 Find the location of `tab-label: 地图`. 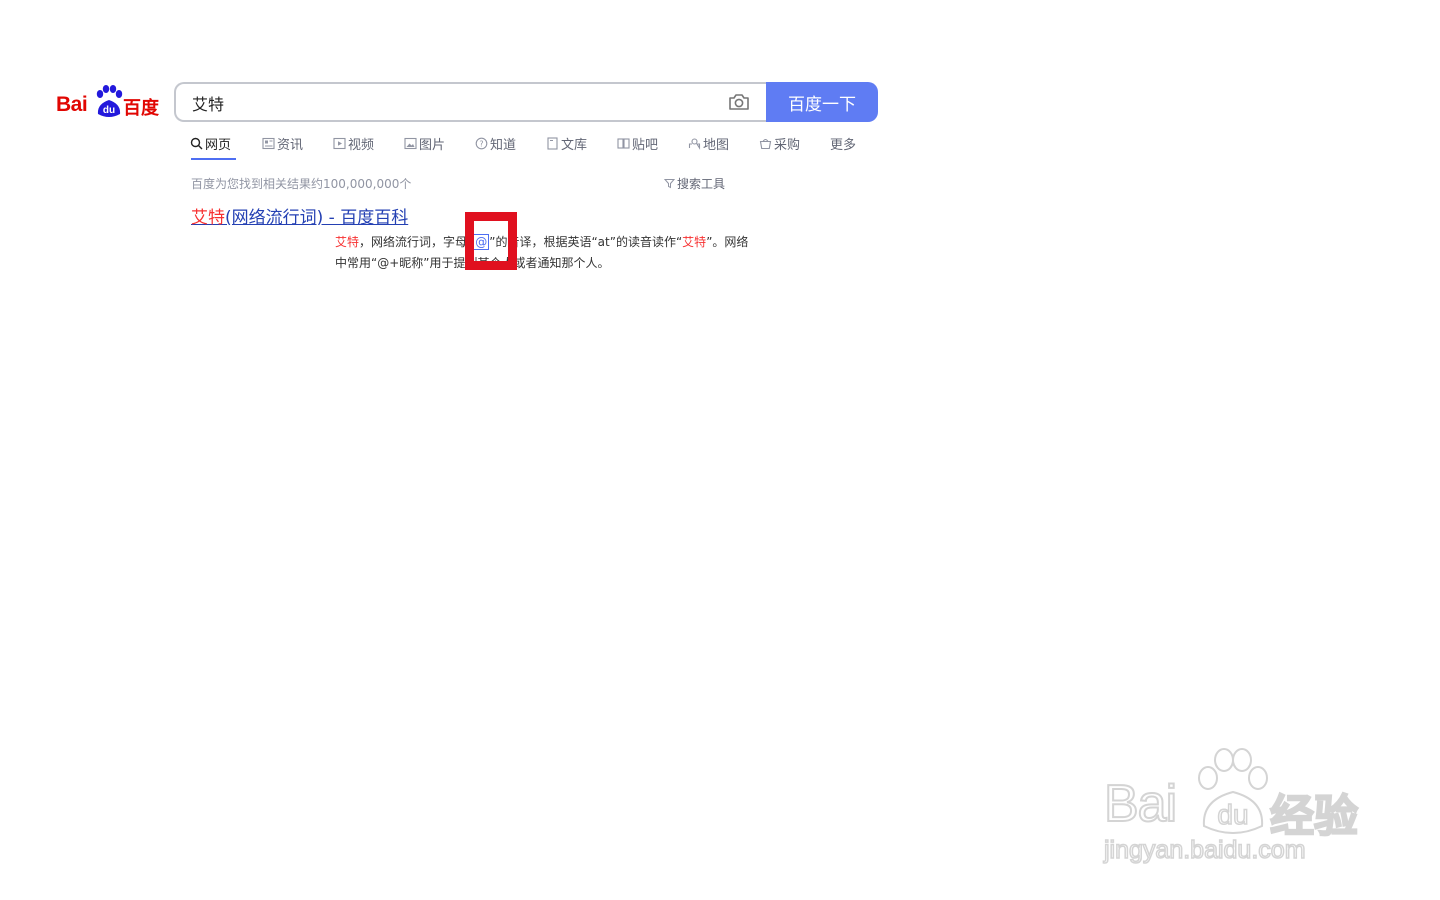

tab-label: 地图 is located at coordinates (716, 145).